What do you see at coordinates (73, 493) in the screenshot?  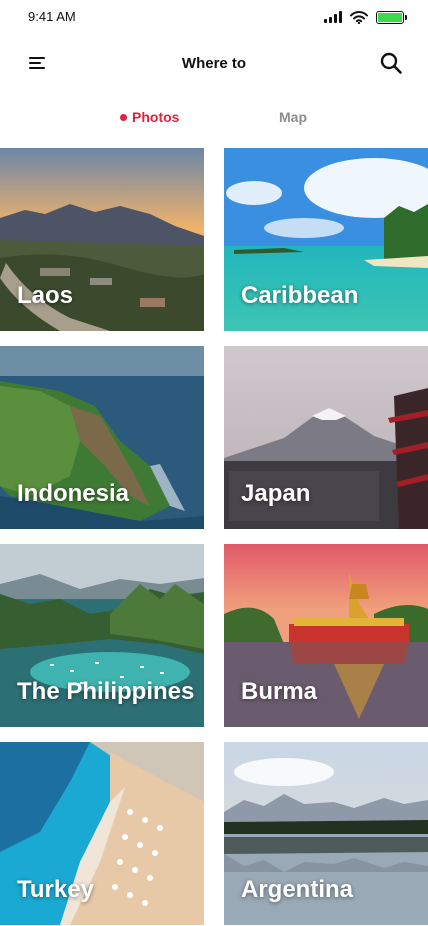 I see `destination-name: Indonesia` at bounding box center [73, 493].